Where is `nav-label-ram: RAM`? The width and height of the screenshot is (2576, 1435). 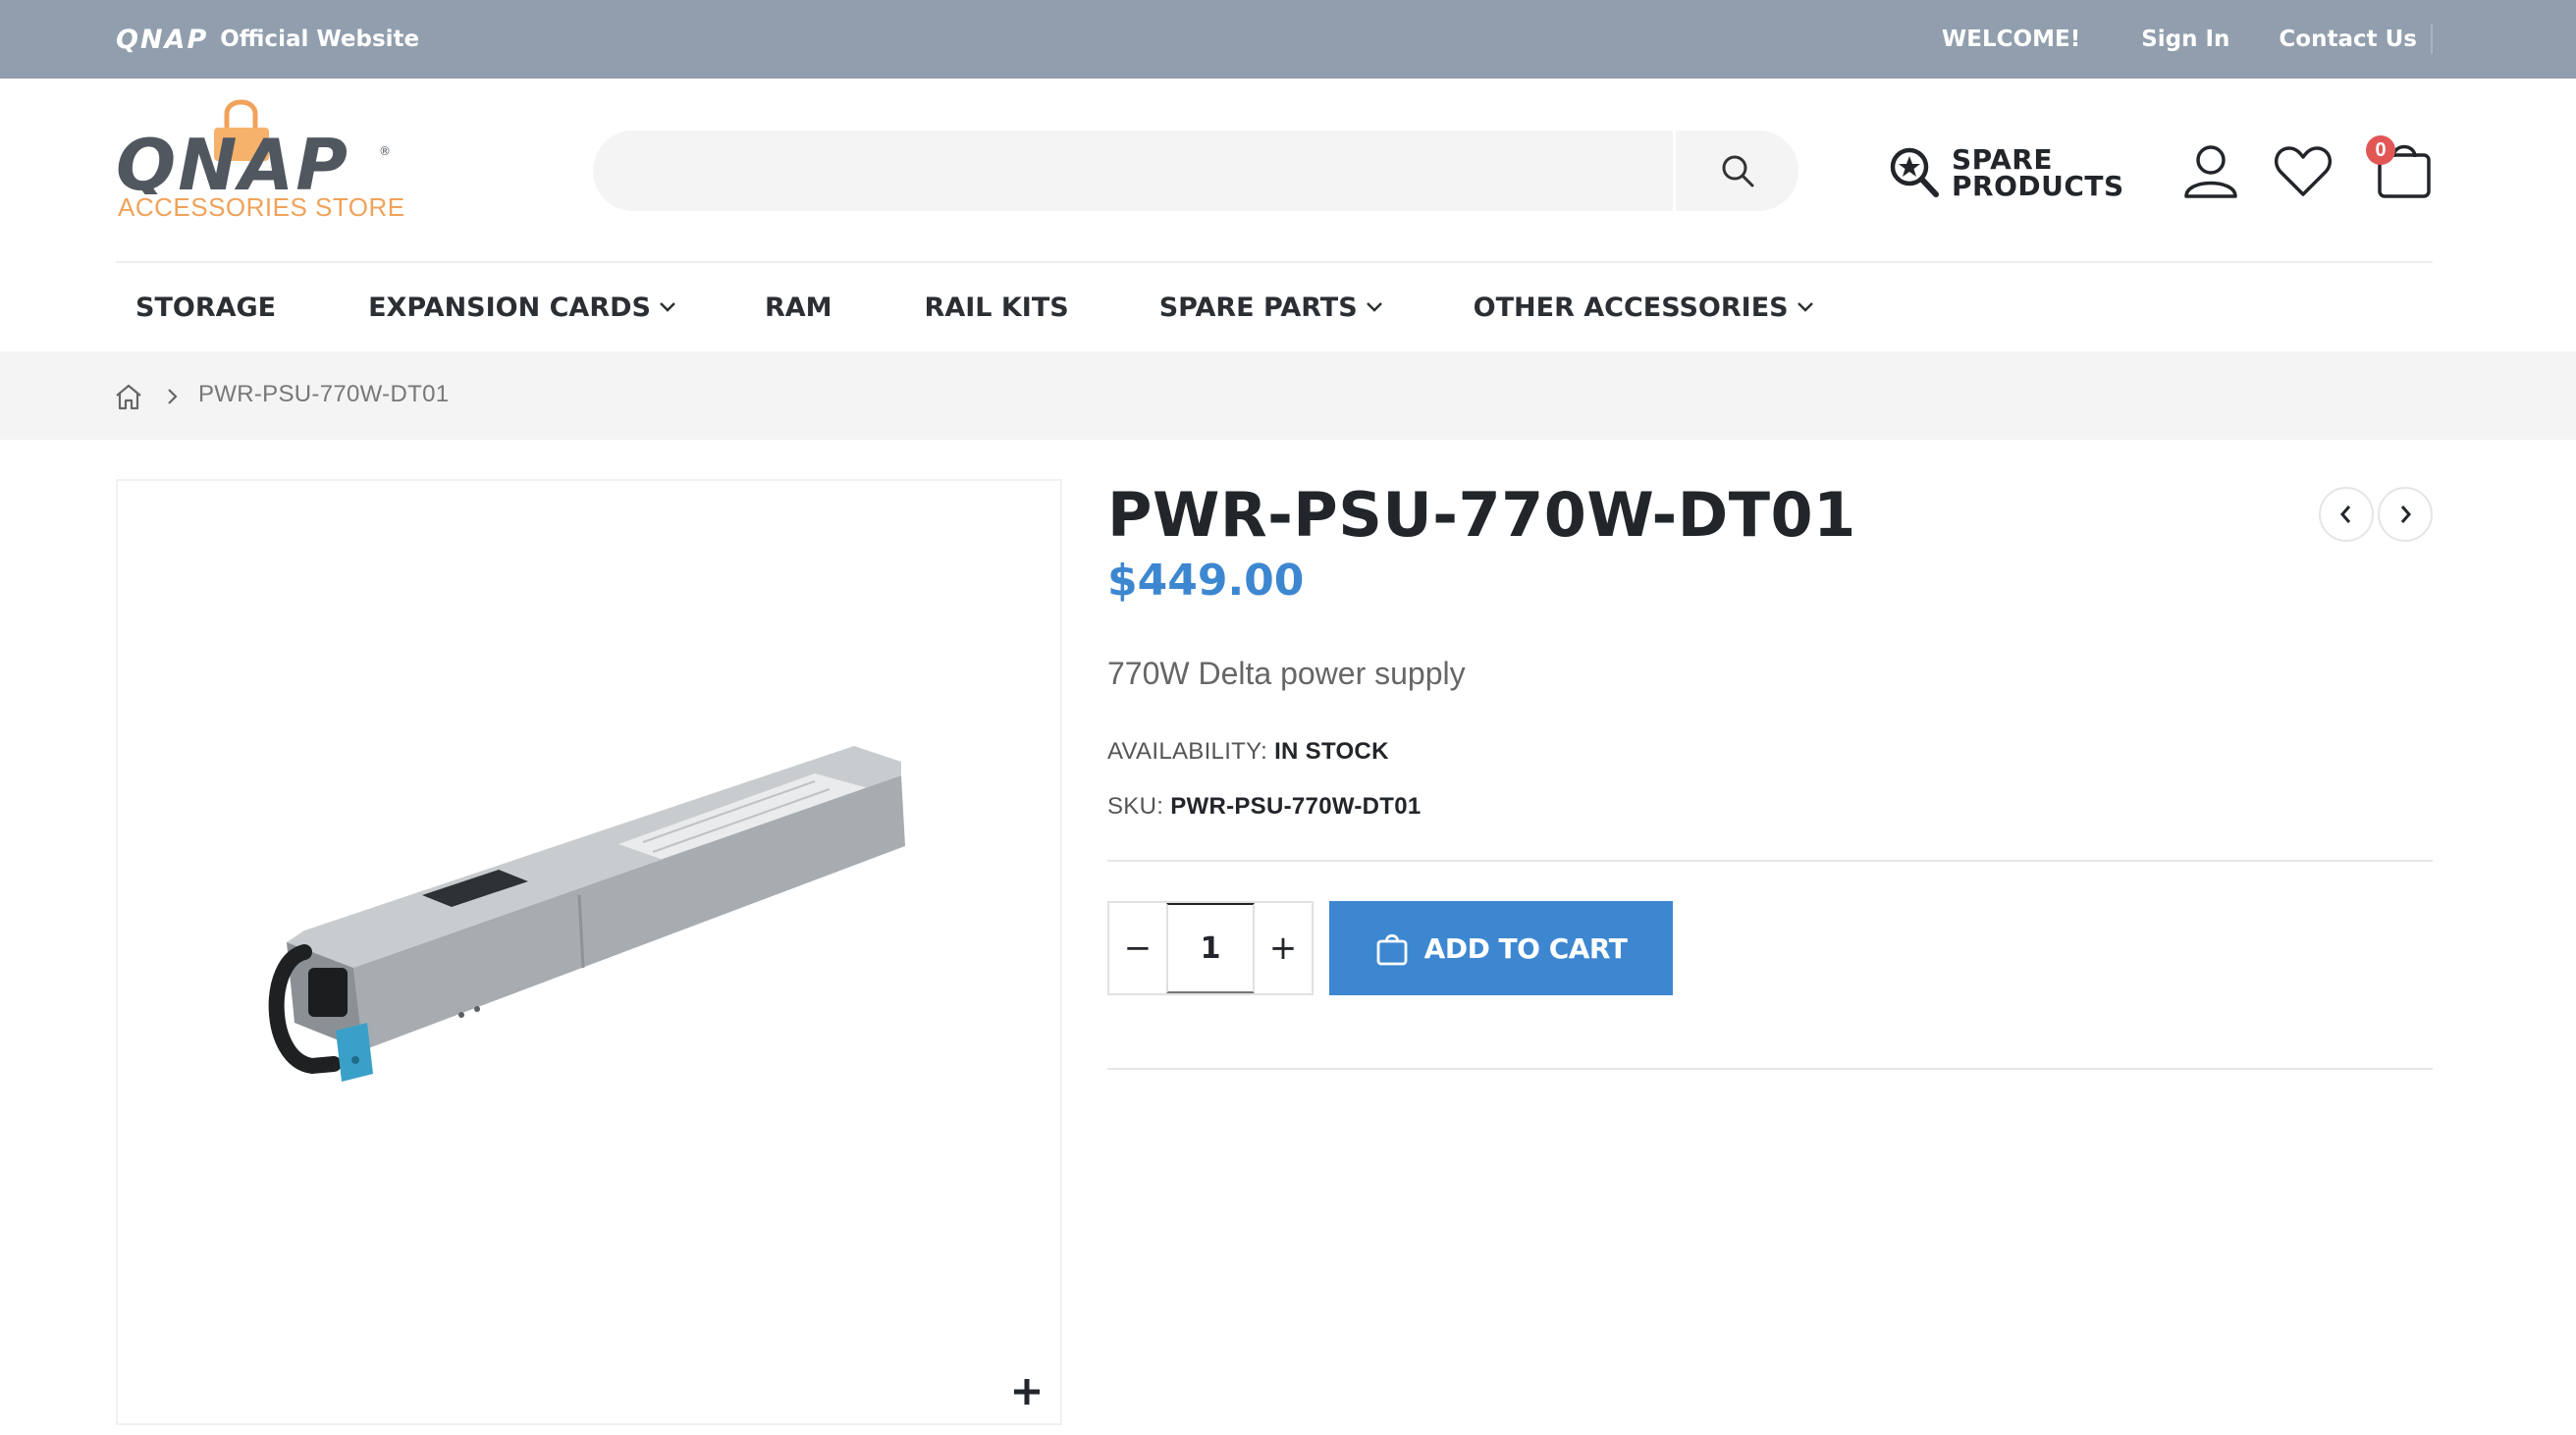 nav-label-ram: RAM is located at coordinates (798, 307).